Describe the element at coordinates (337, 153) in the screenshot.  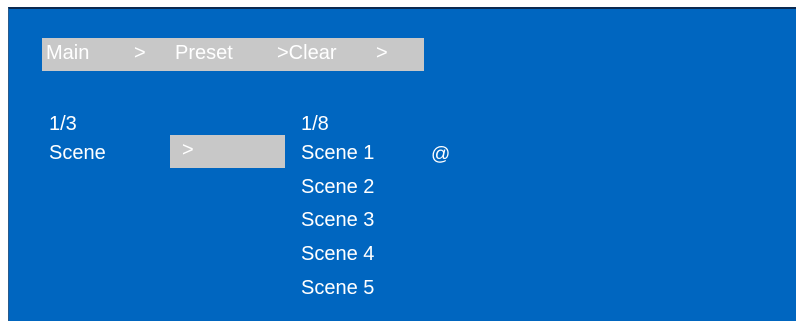
I see `scene-list-item: Scene 1` at that location.